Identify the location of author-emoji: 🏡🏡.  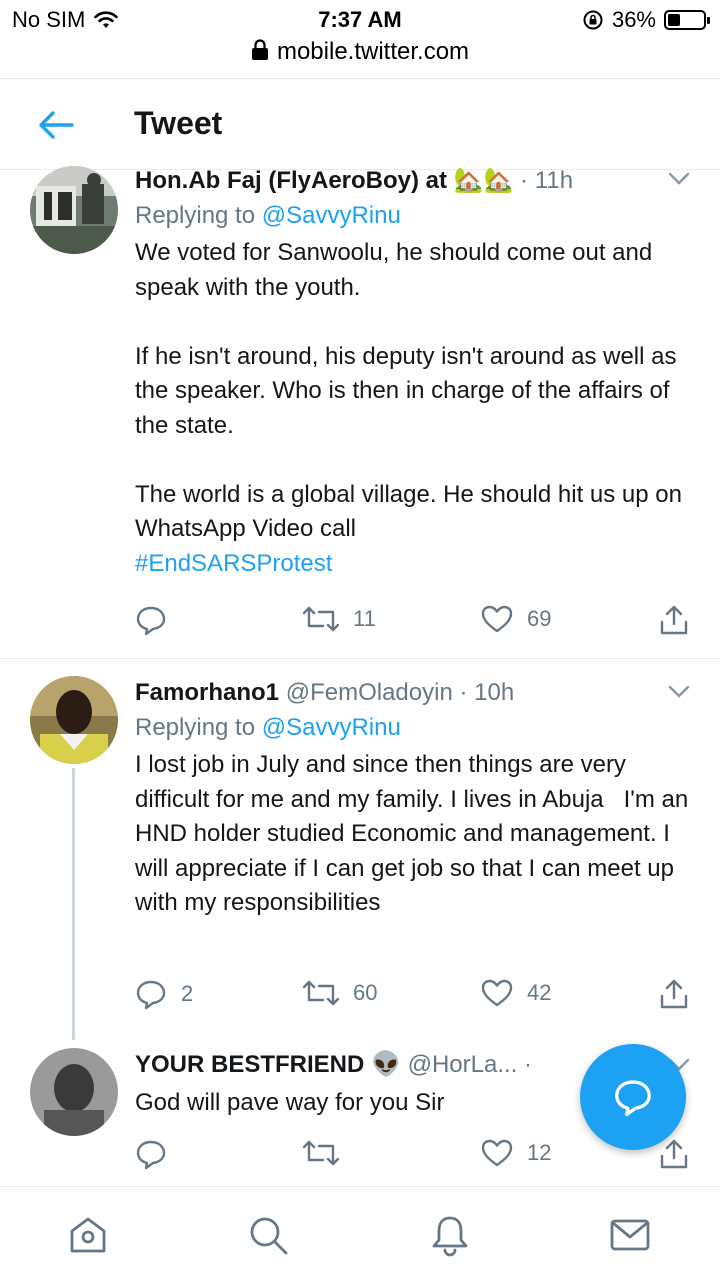
(483, 180).